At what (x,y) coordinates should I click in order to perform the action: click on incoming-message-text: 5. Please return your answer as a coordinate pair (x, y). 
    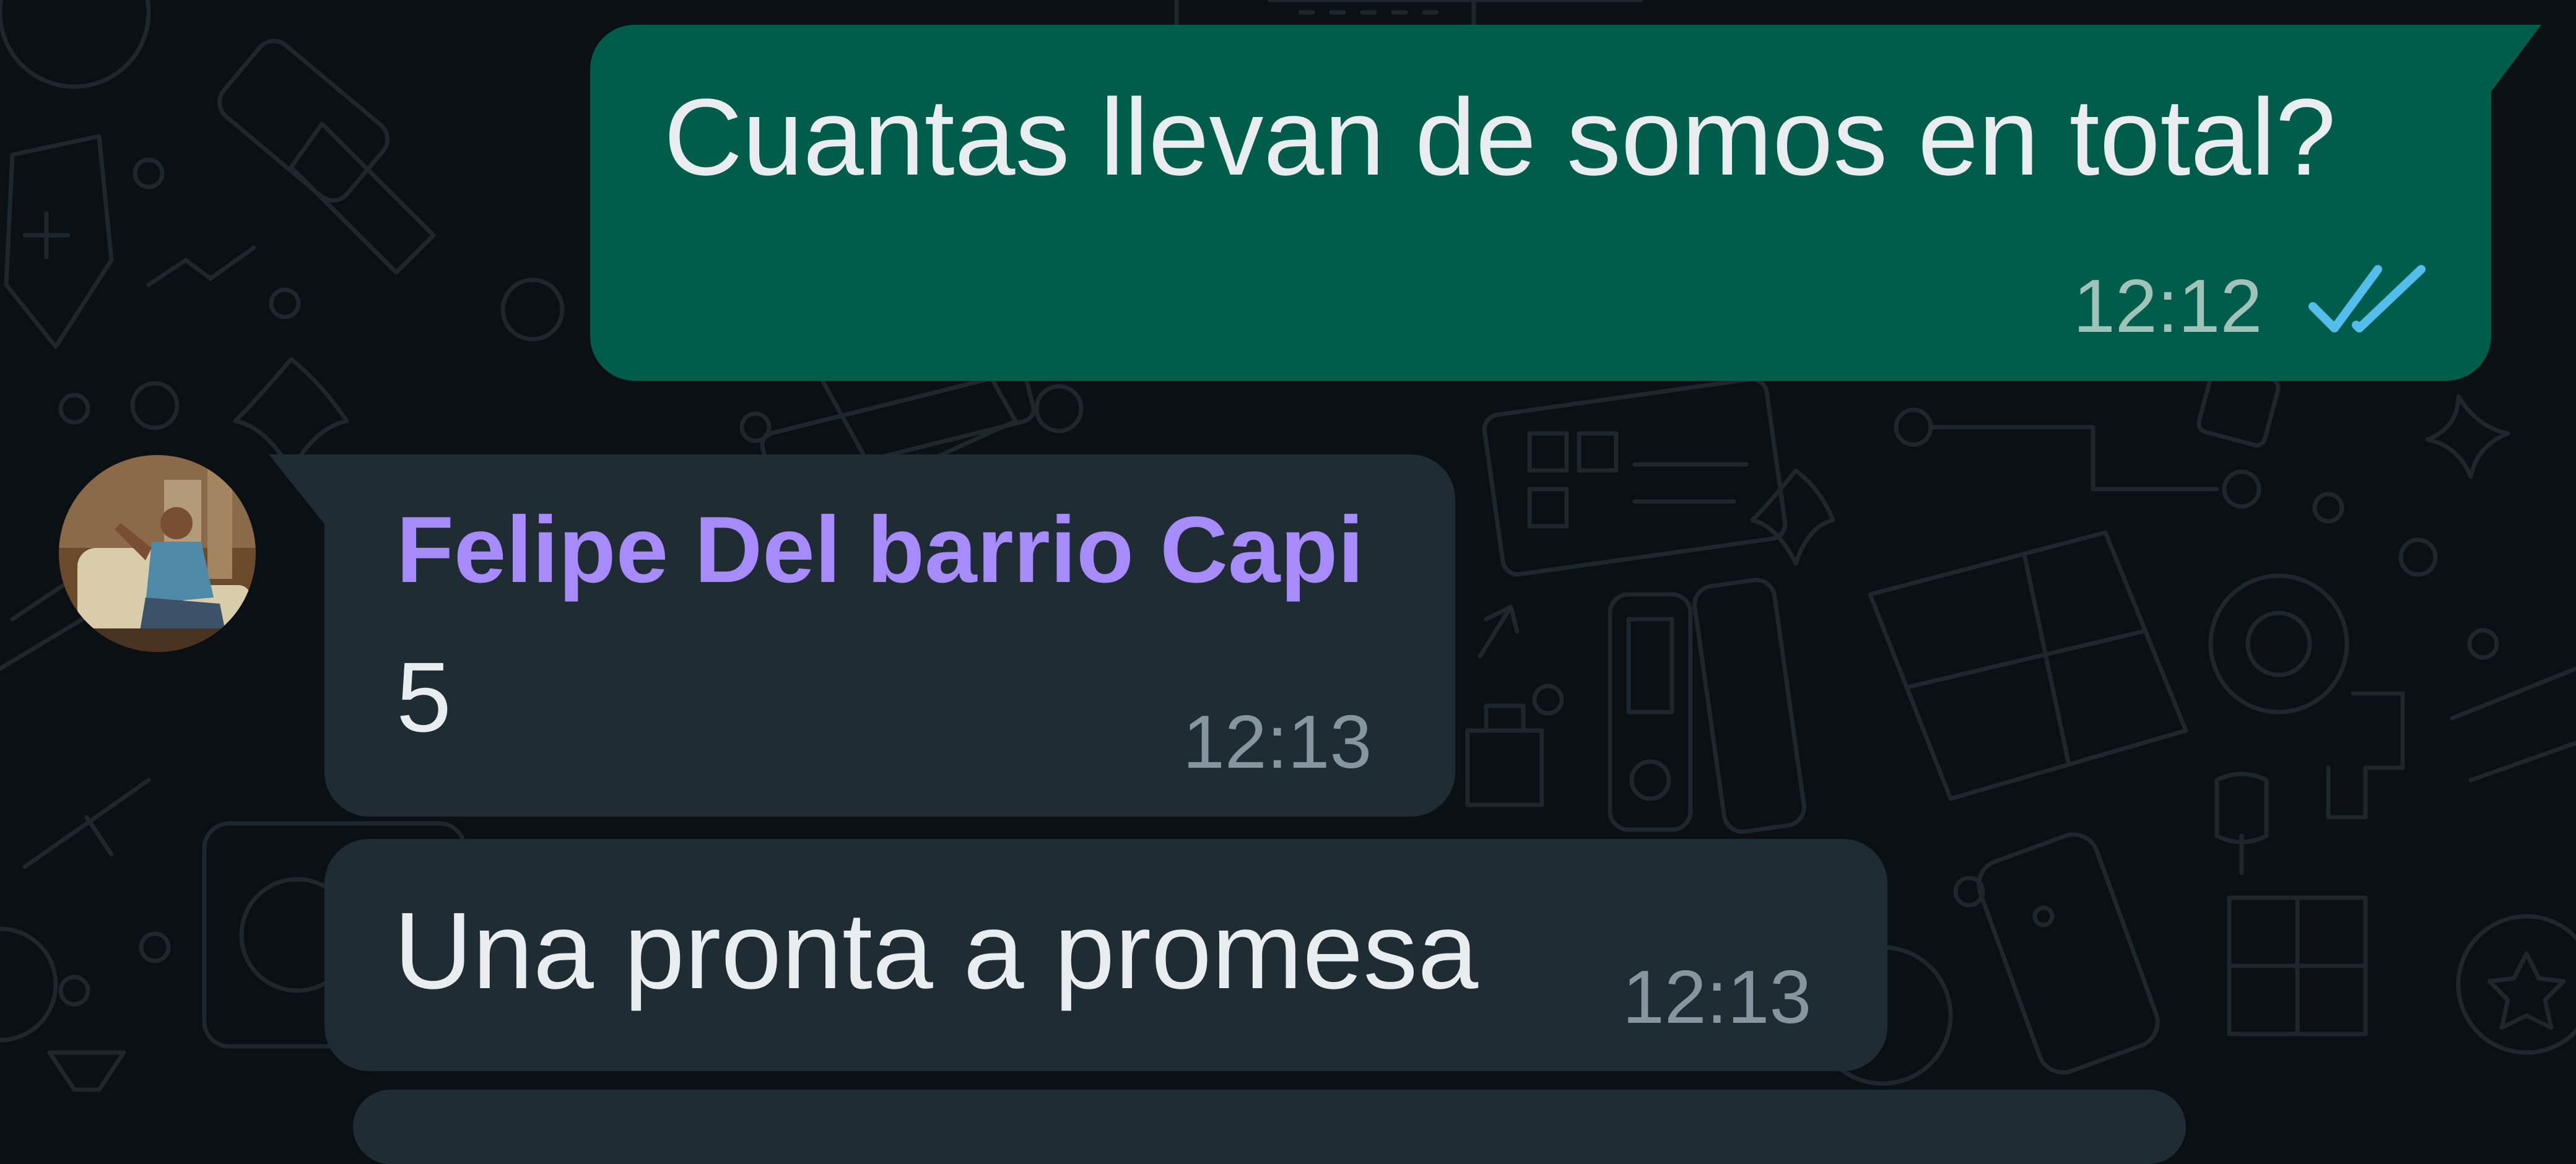
    Looking at the image, I should click on (423, 696).